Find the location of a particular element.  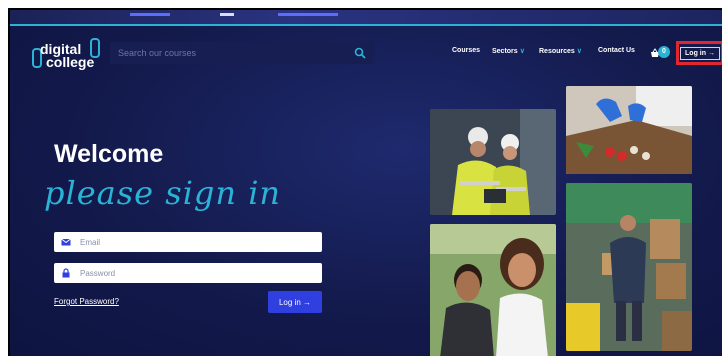

nav-sectors: Sectors ∨ is located at coordinates (508, 53).